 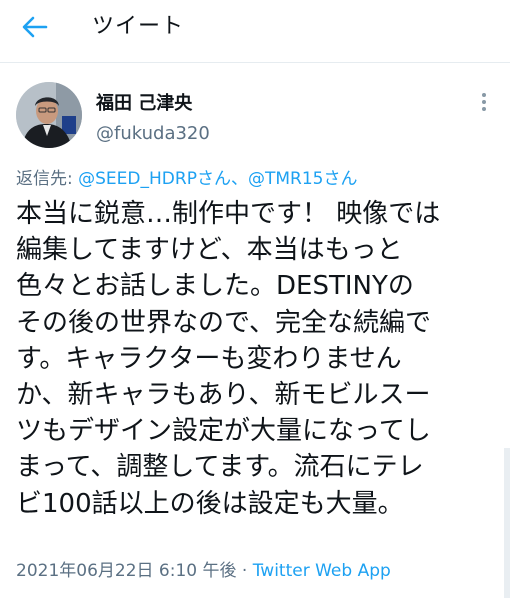 I want to click on header-divider, so click(x=255, y=62).